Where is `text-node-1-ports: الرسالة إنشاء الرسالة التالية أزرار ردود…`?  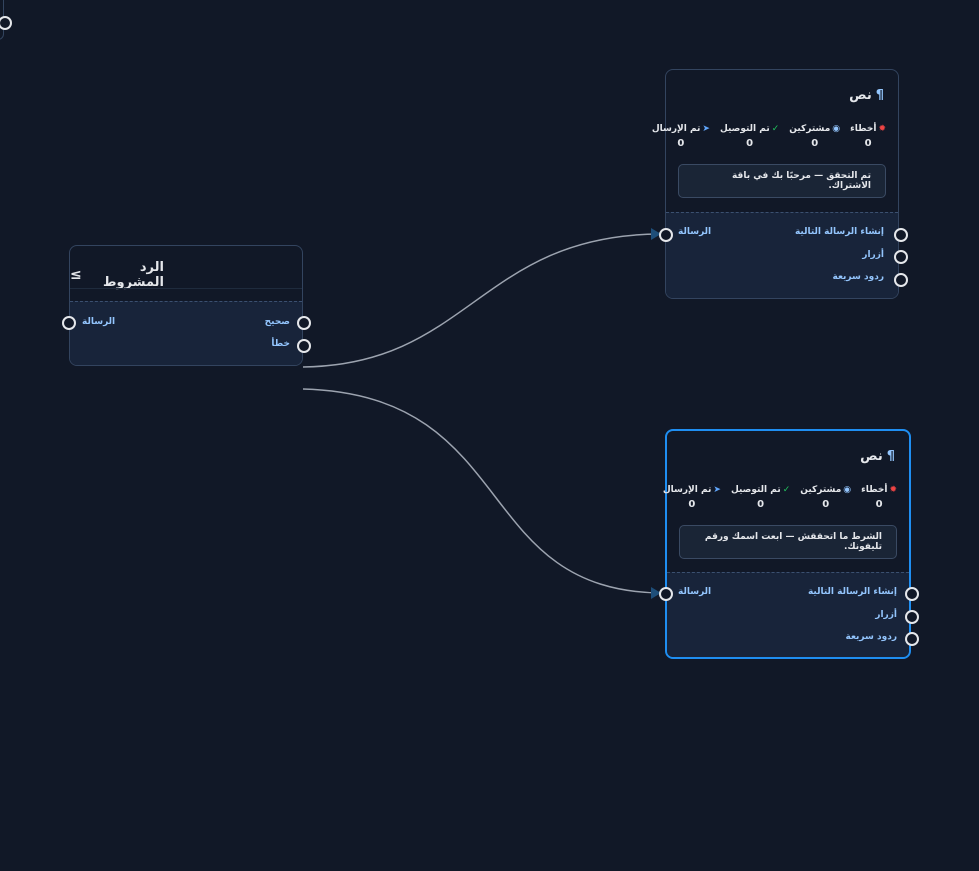
text-node-1-ports: الرسالة إنشاء الرسالة التالية أزرار ردود… is located at coordinates (782, 255).